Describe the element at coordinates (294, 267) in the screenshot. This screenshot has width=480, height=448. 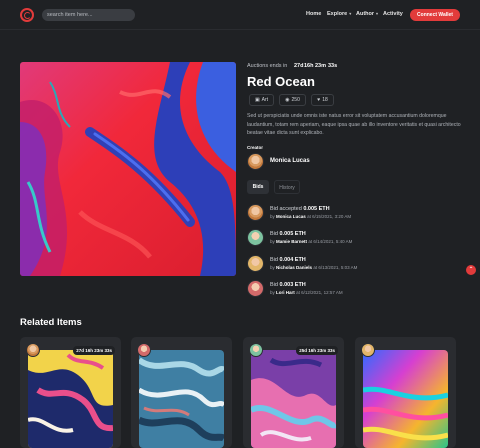
I see `bidder-name: Nicholas Daniels` at that location.